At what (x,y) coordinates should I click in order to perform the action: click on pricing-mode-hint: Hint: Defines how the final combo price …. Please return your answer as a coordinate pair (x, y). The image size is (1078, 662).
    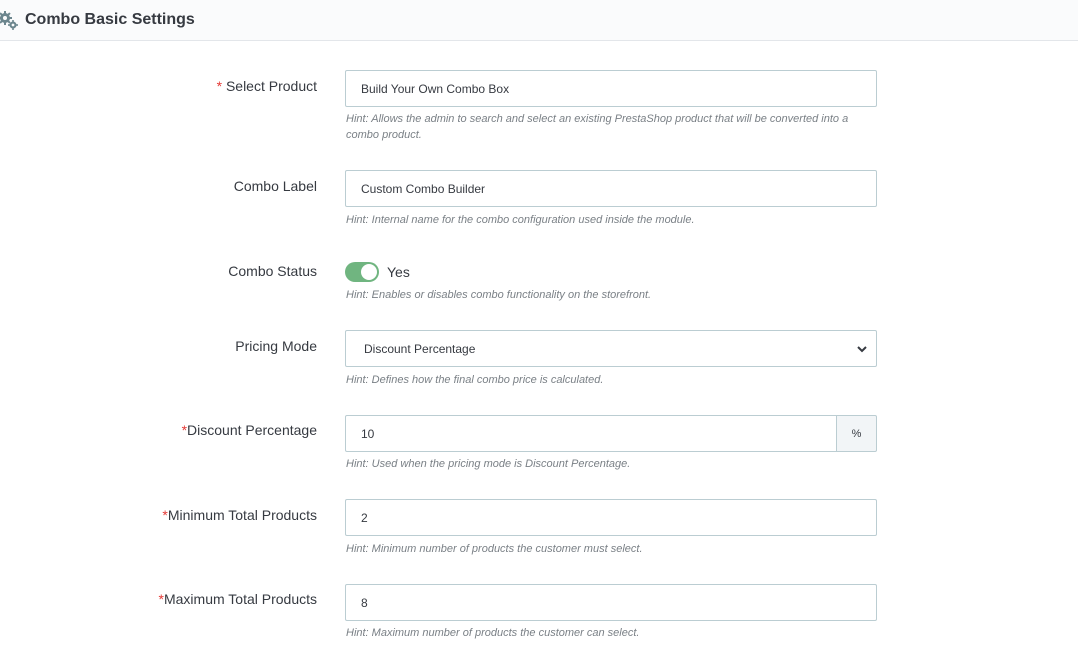
    Looking at the image, I should click on (475, 380).